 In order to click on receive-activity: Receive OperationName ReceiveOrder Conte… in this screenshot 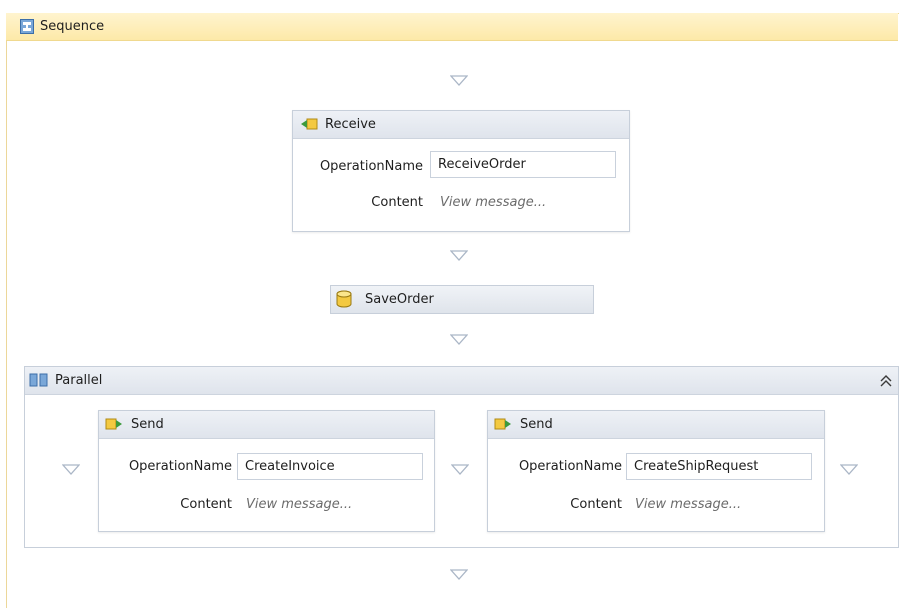, I will do `click(461, 171)`.